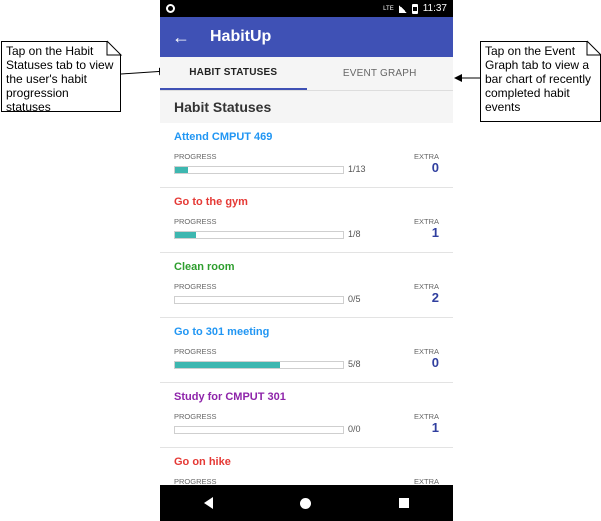 The width and height of the screenshot is (601, 521). Describe the element at coordinates (306, 107) in the screenshot. I see `section-title: Habit Statuses` at that location.